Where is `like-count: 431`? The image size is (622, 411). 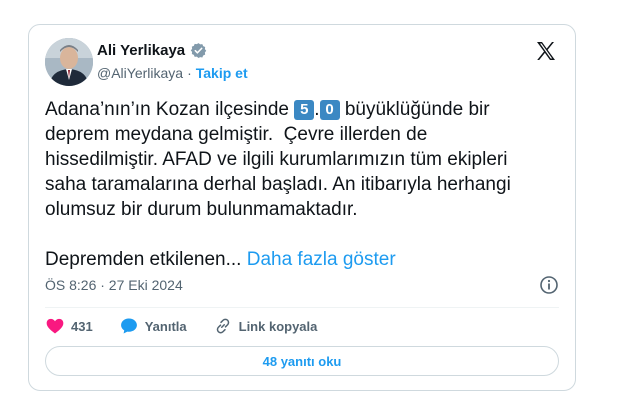
like-count: 431 is located at coordinates (82, 326).